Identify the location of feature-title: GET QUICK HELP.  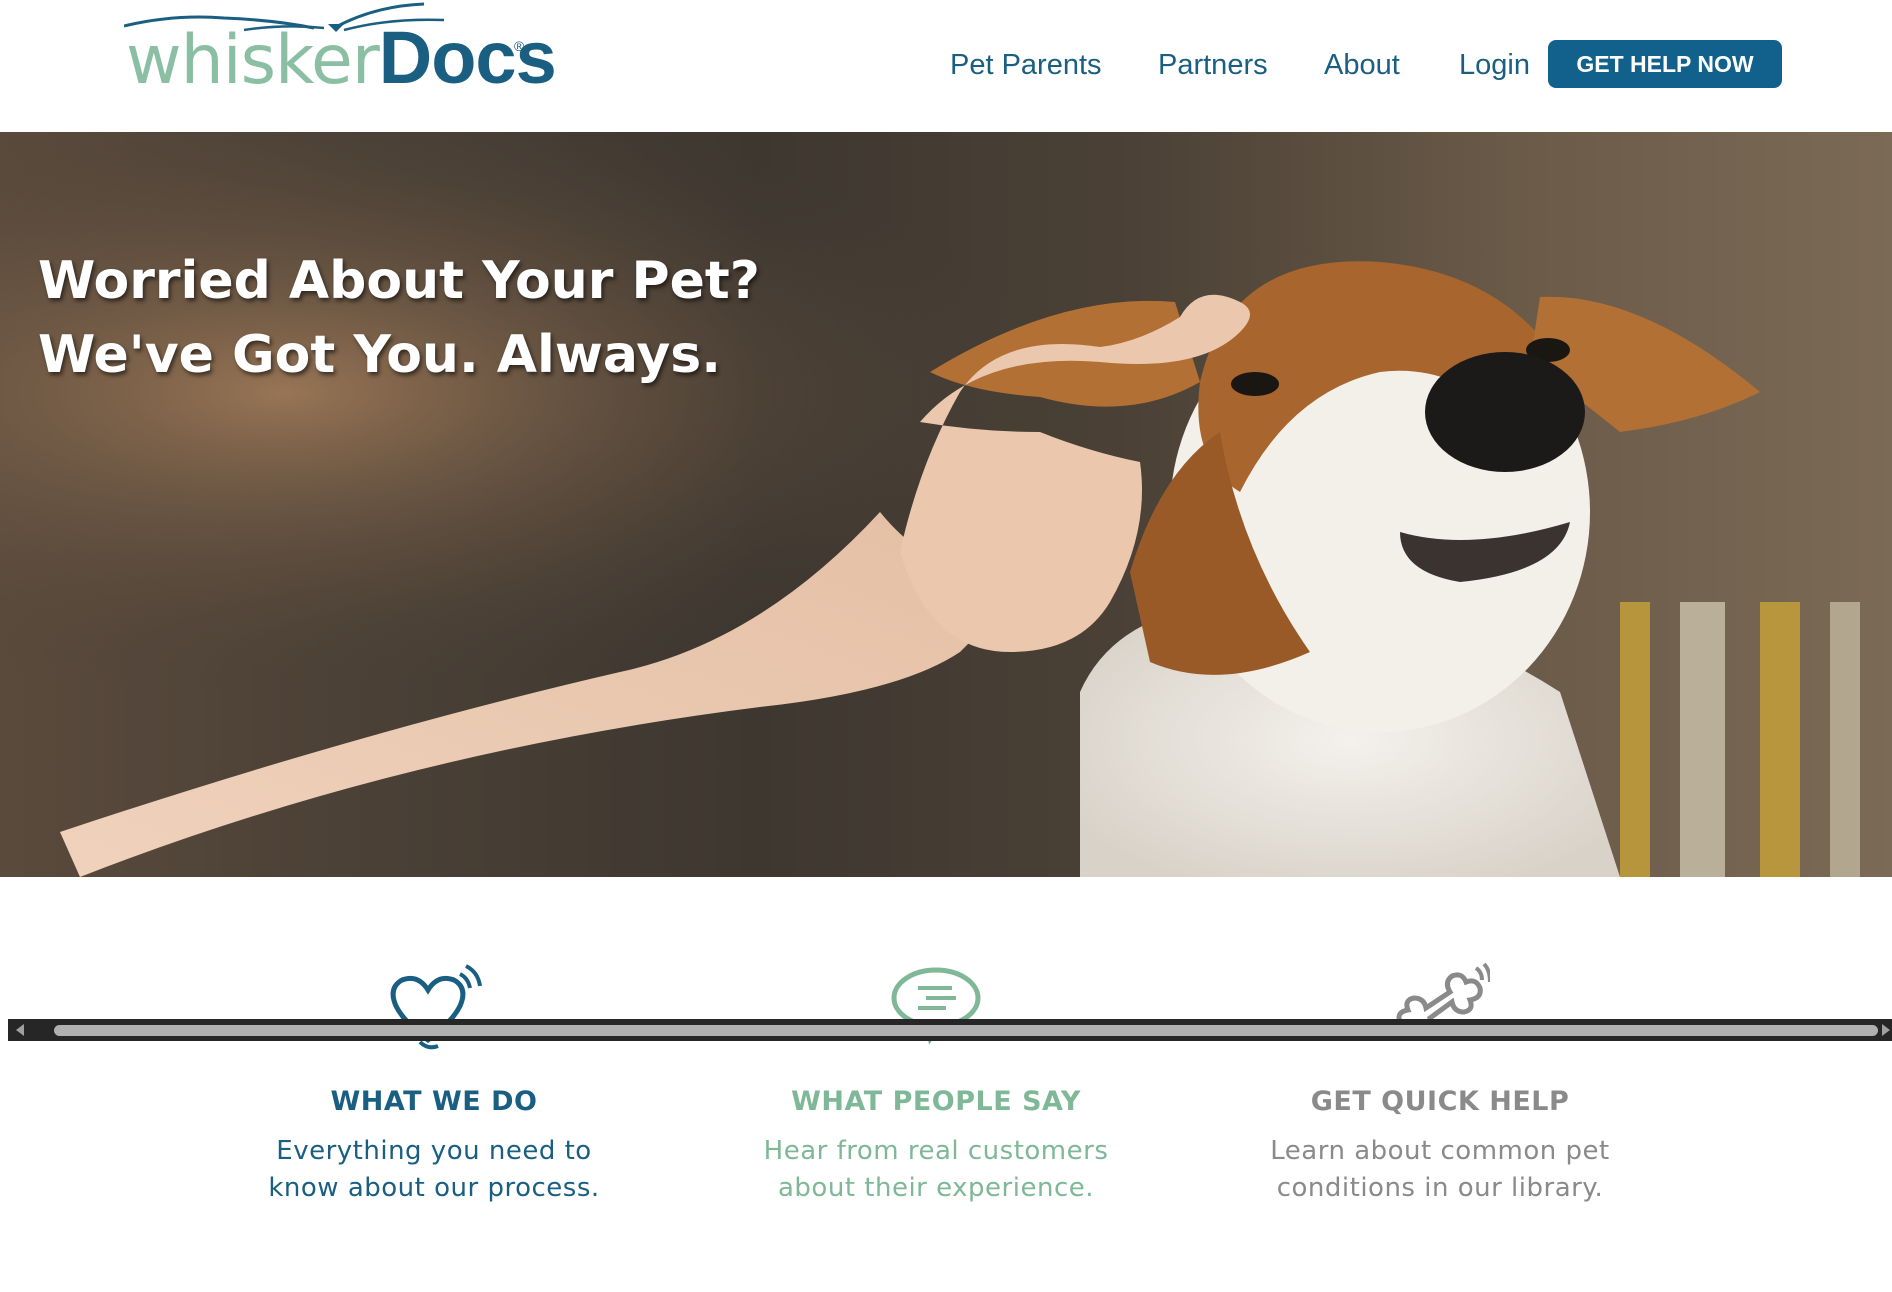
(1440, 1101).